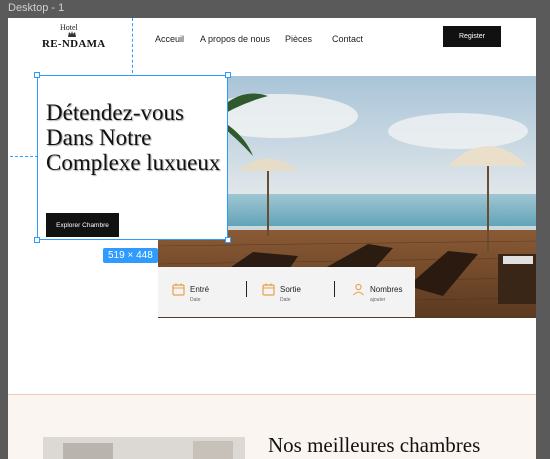  I want to click on nav-link-about: A propos de nous, so click(235, 39).